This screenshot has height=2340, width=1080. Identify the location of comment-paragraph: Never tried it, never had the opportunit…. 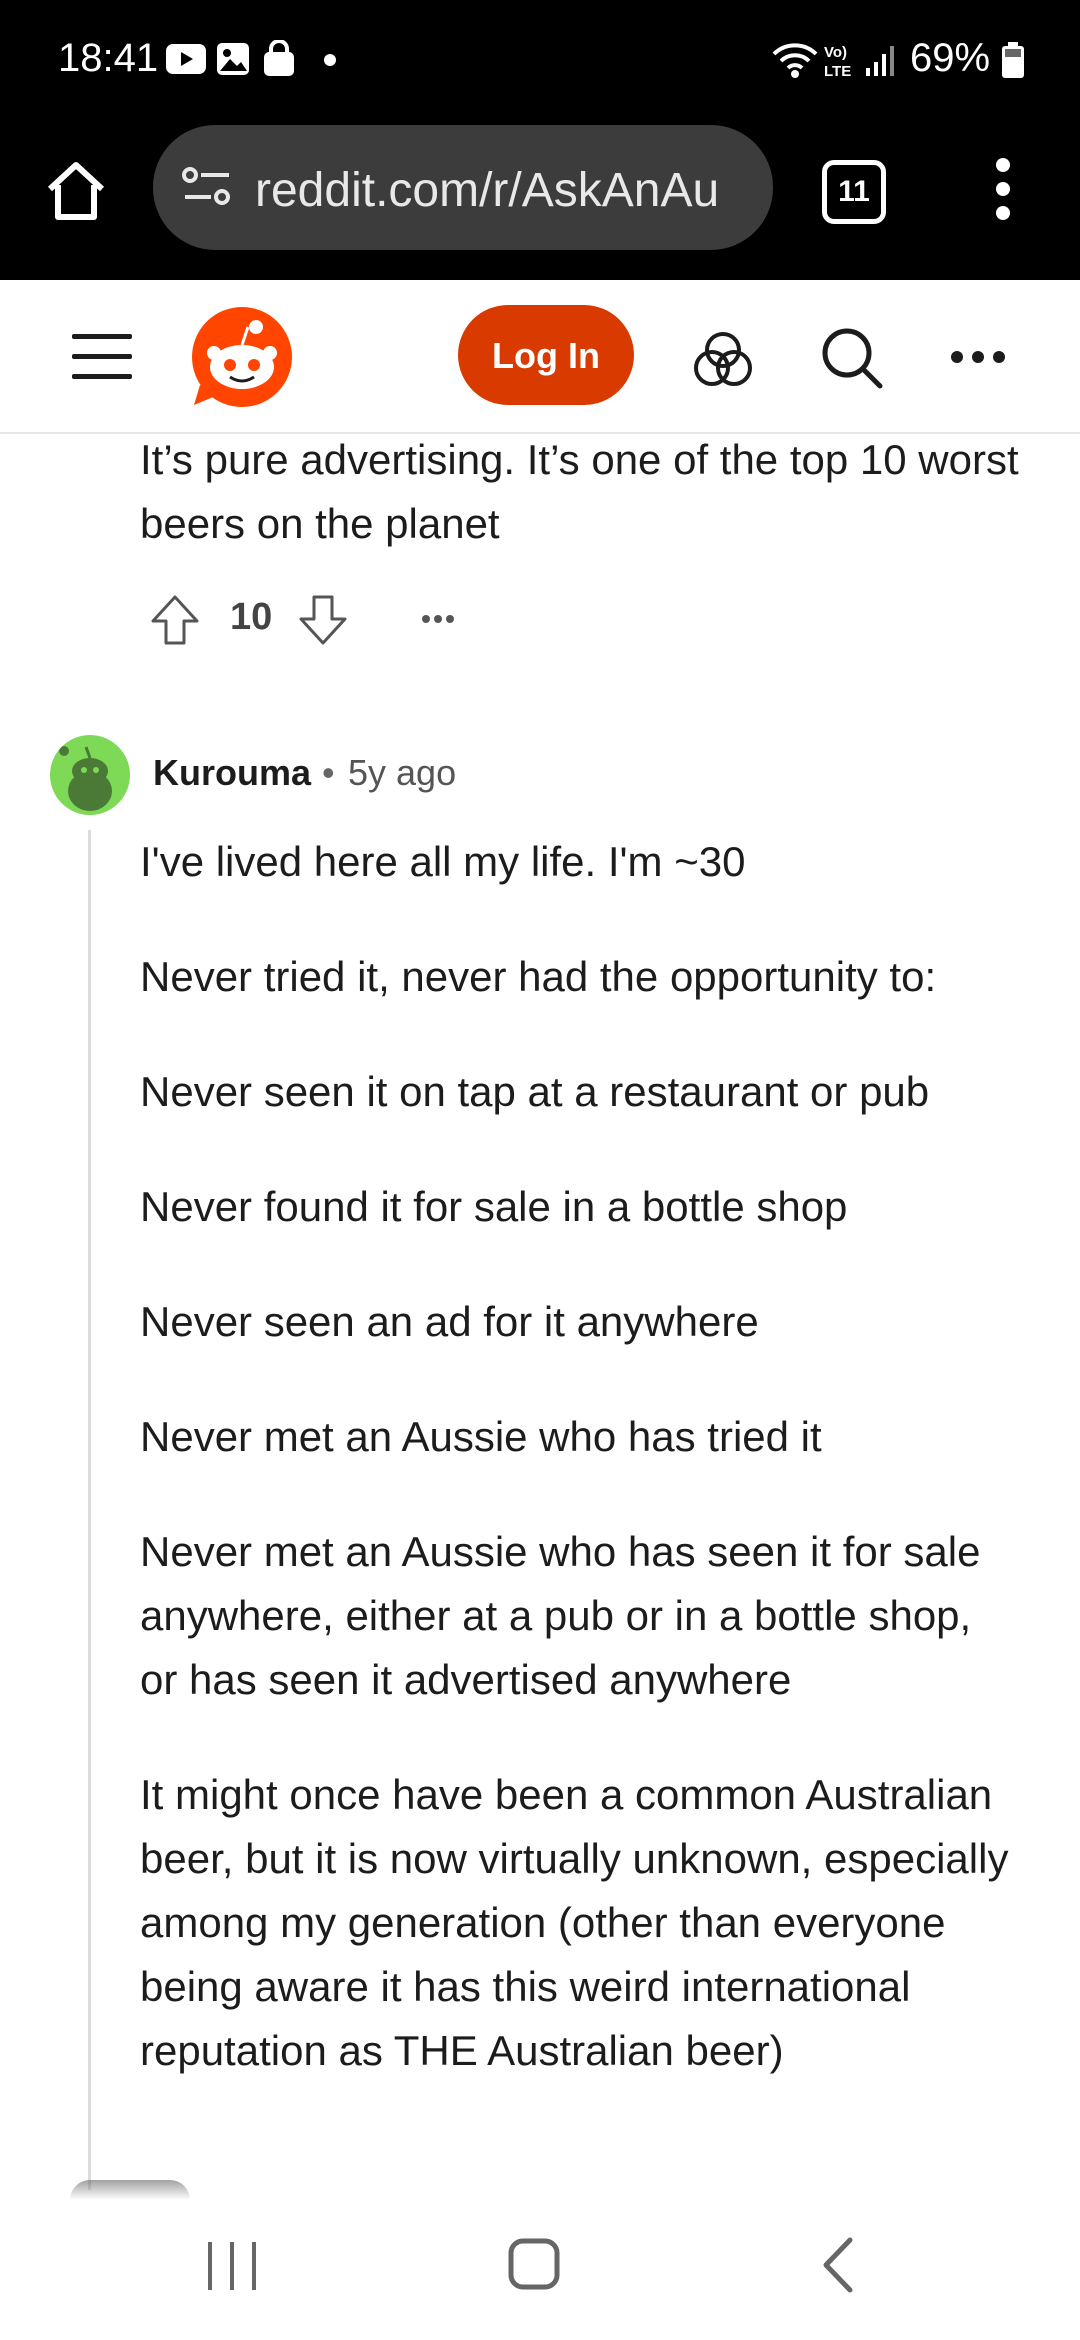
(538, 976).